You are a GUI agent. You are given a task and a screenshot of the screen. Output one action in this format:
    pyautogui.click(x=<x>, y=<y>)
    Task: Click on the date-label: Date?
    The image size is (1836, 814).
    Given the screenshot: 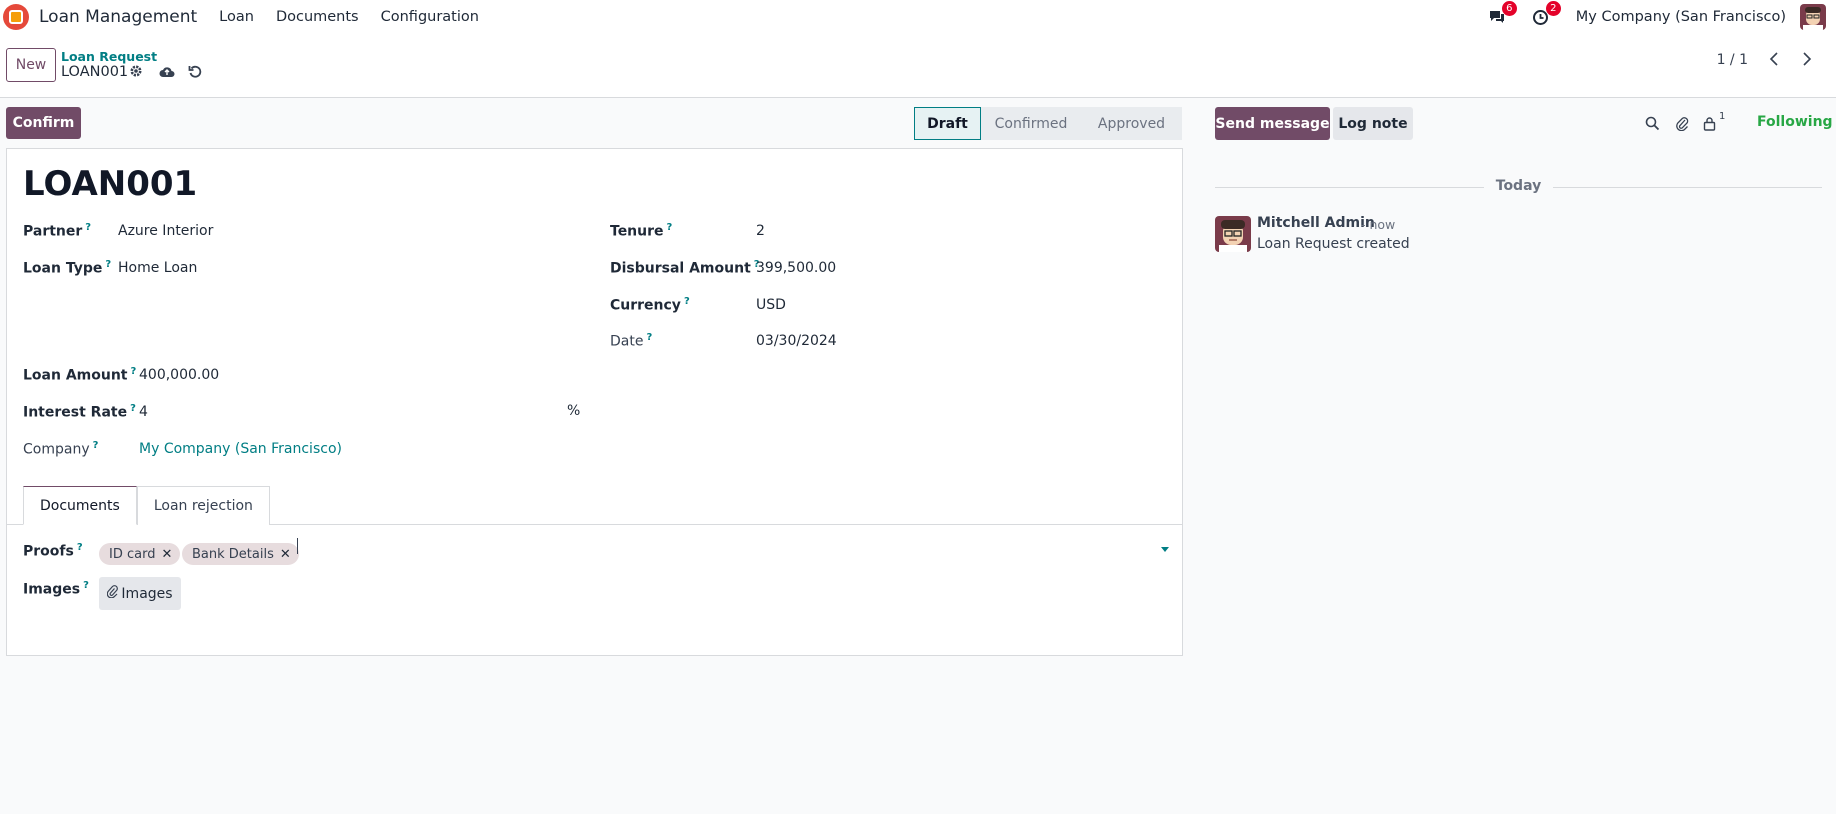 What is the action you would take?
    pyautogui.click(x=631, y=341)
    